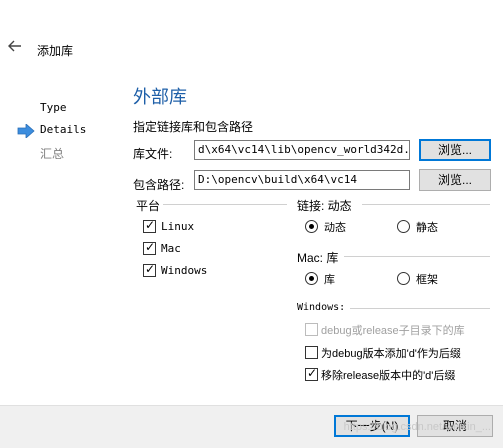 The image size is (503, 448). I want to click on debug-release-subdir-checkbox, so click(311, 329).